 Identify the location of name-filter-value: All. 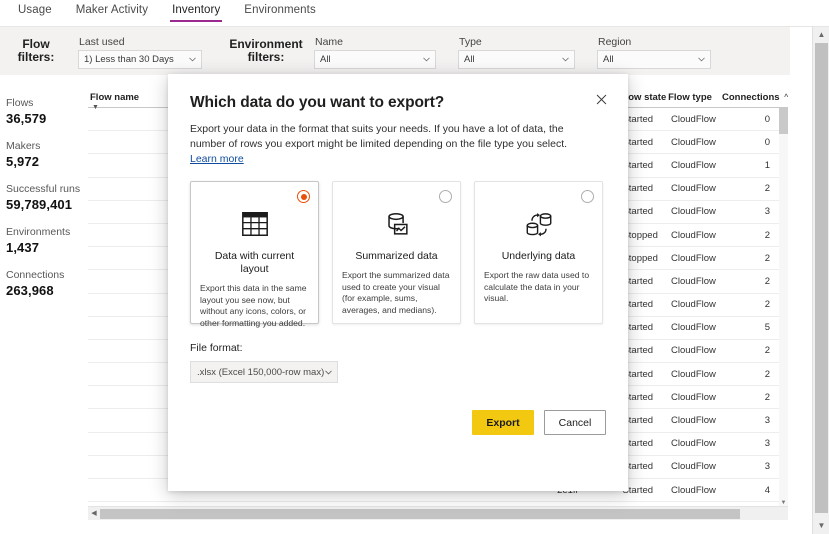
(325, 59).